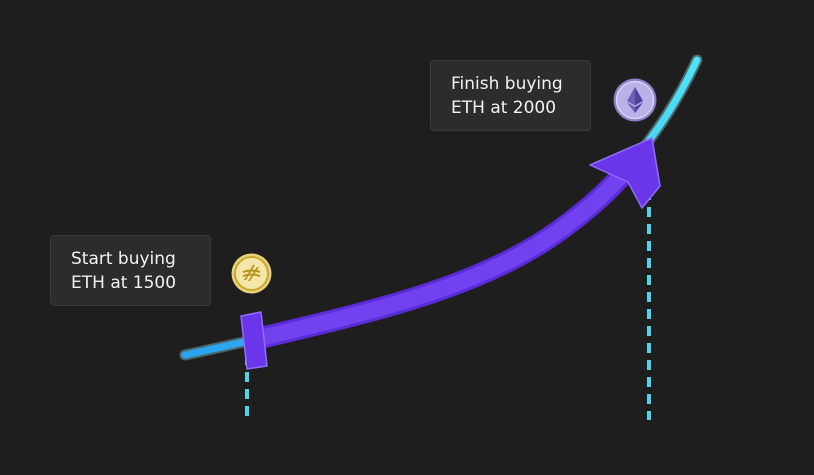 This screenshot has height=475, width=814. Describe the element at coordinates (123, 259) in the screenshot. I see `start-callout-line-1: Start buying` at that location.